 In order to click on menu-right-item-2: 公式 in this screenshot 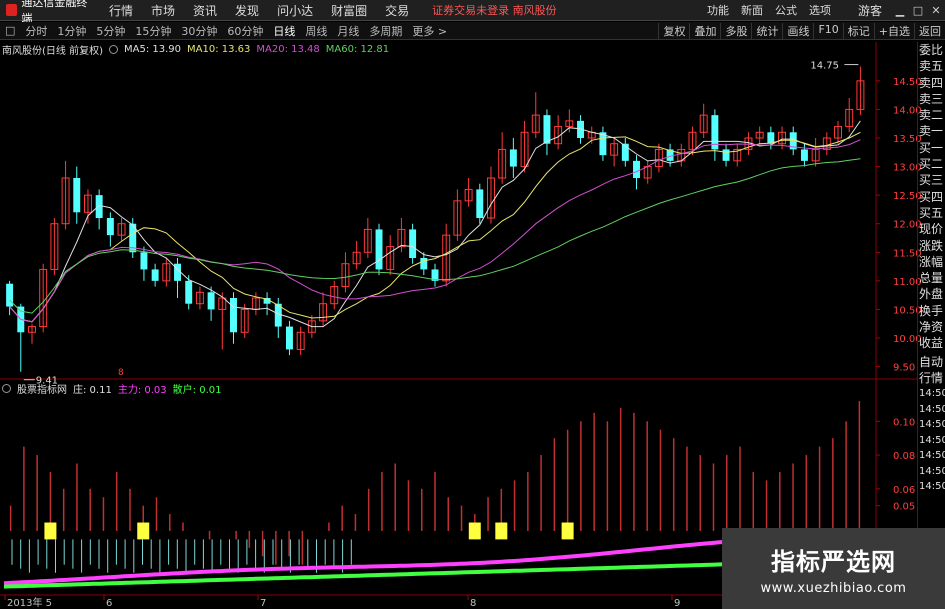, I will do `click(786, 10)`.